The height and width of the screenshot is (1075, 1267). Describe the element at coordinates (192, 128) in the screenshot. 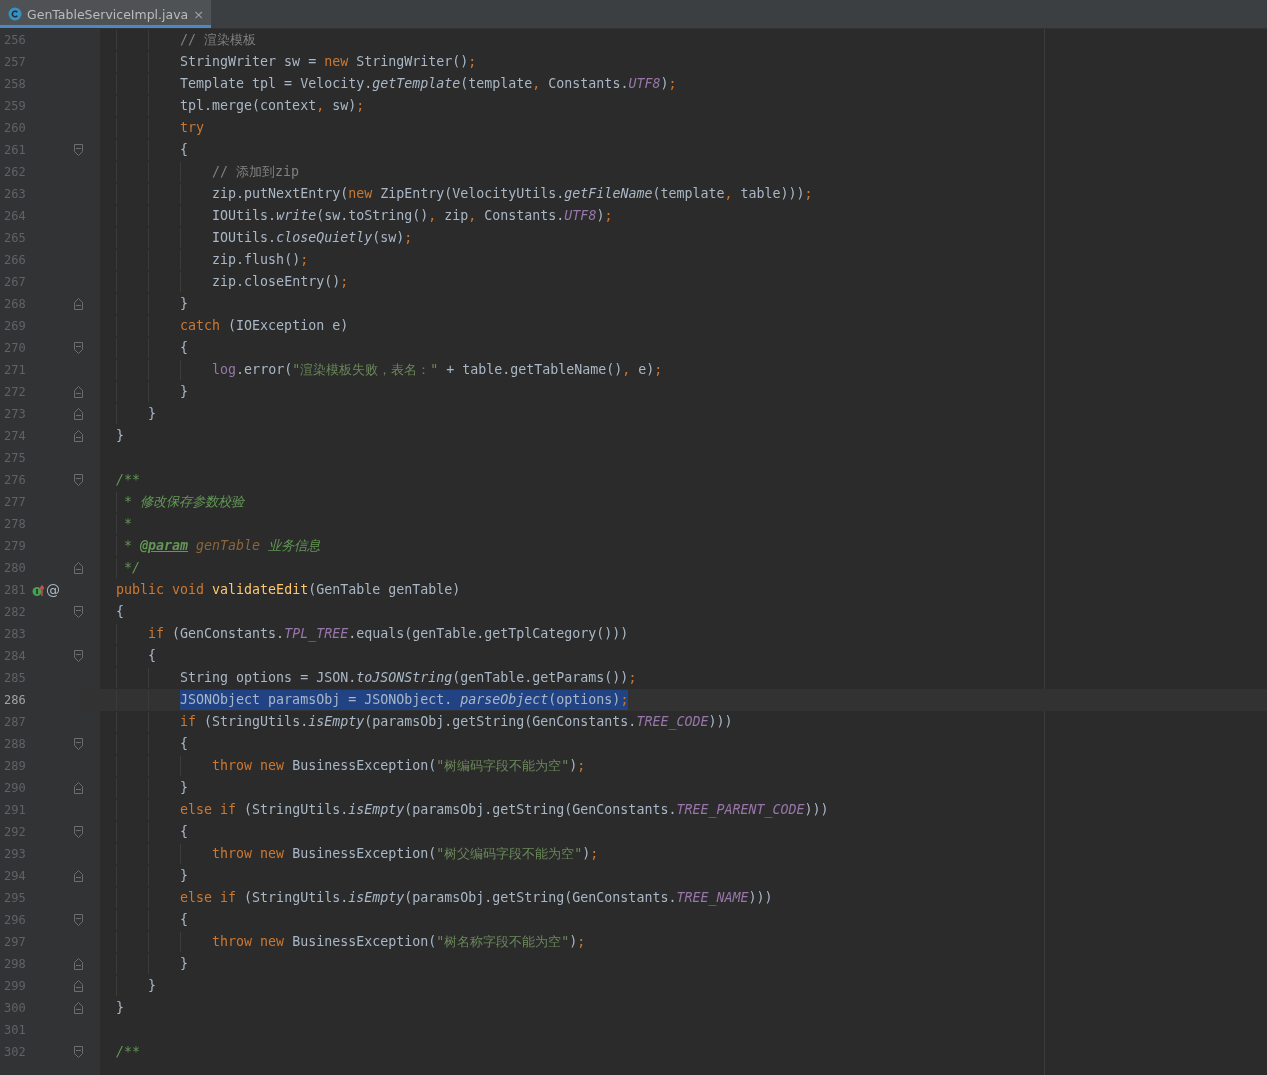

I see `code-line: try` at that location.